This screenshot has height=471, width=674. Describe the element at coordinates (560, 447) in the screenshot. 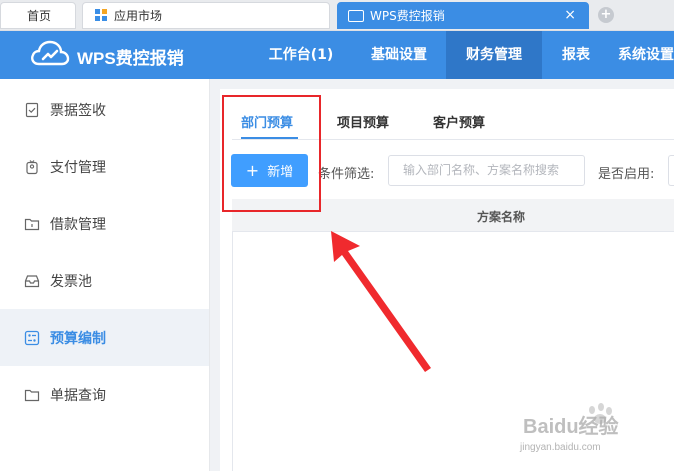

I see `watermark-url: jingyan.baidu.com` at that location.